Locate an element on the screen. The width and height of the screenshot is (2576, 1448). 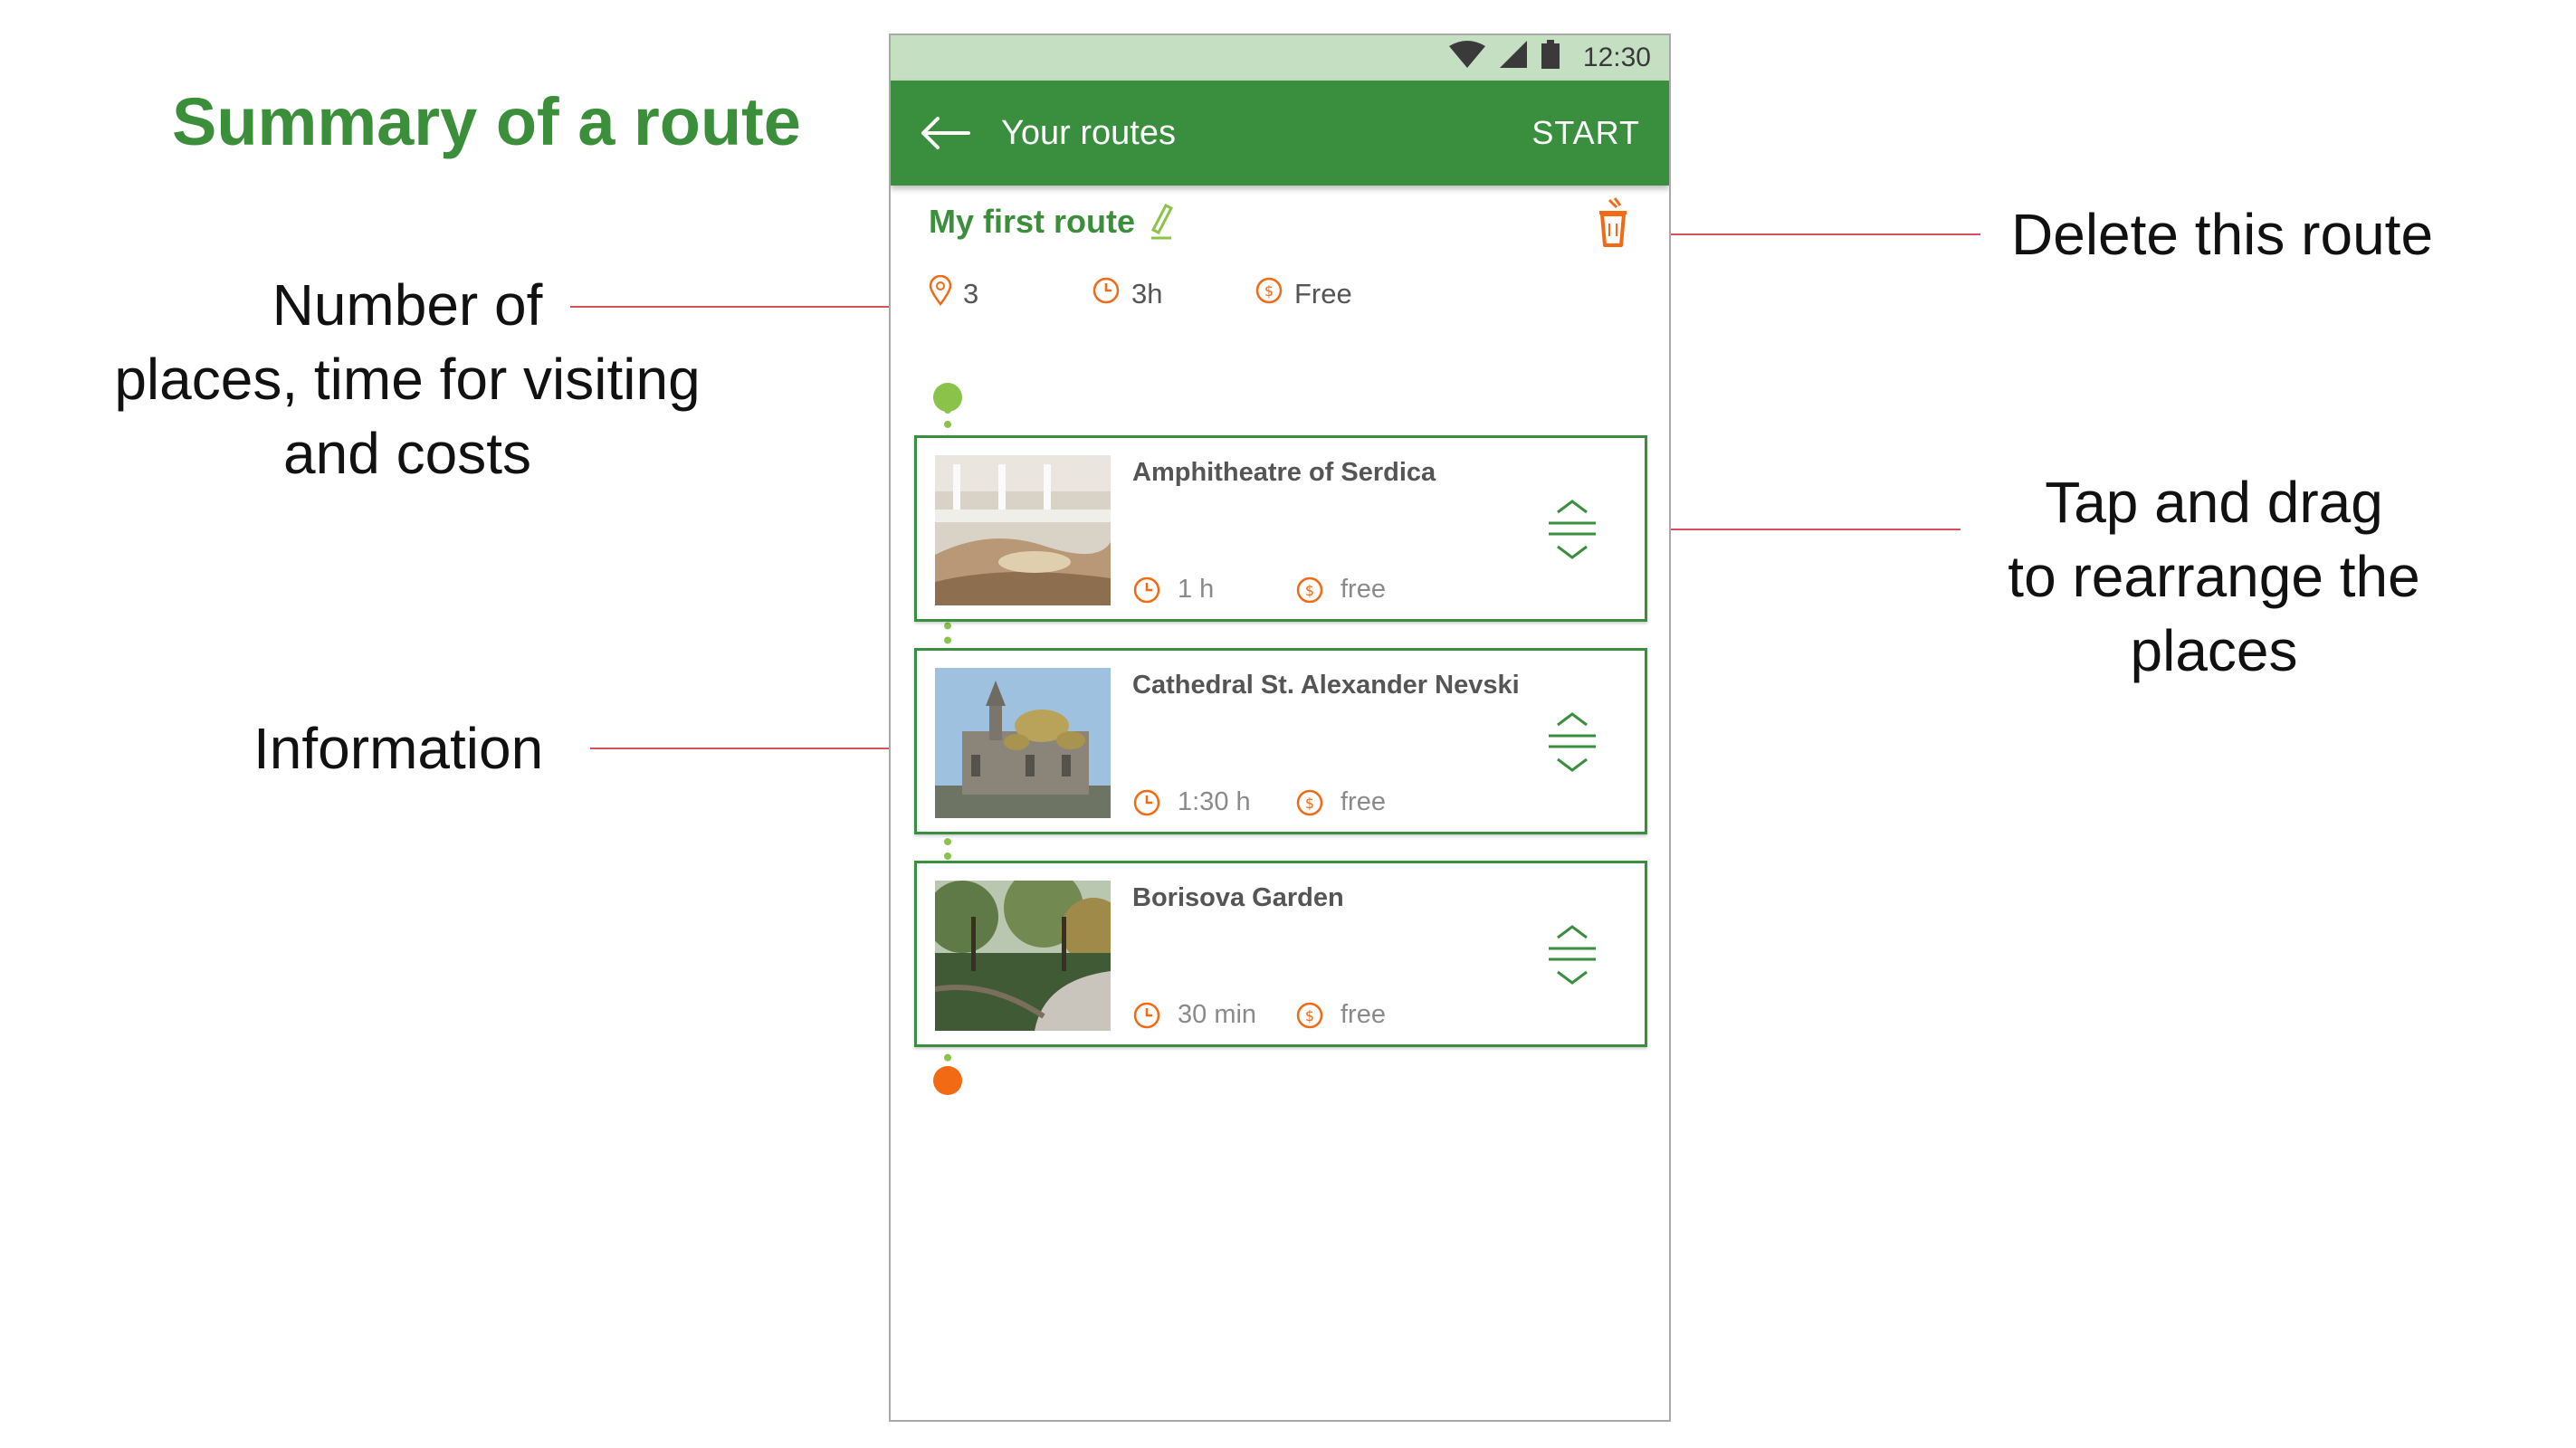
app-bar-title: Your routes is located at coordinates (1088, 133).